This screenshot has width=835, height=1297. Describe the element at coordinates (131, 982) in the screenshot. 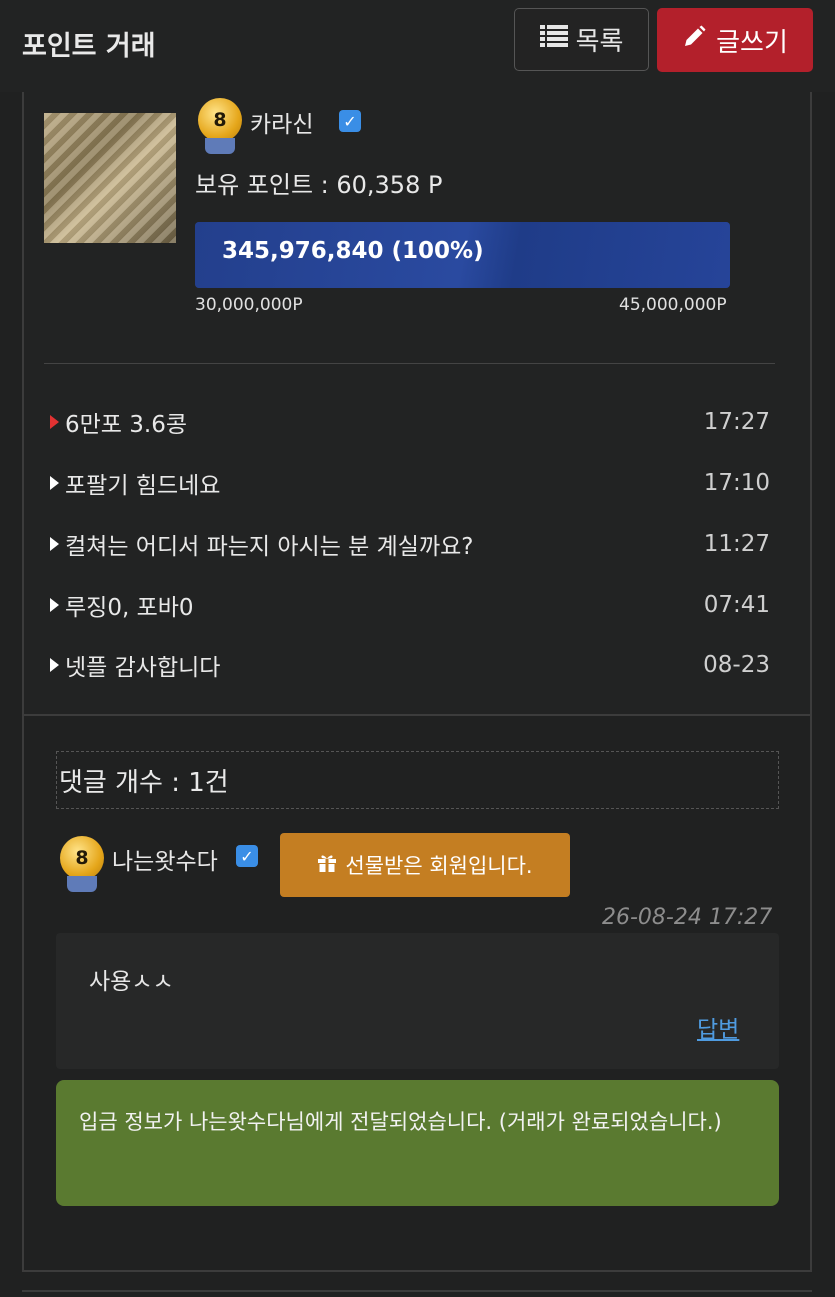

I see `comment-text: 사용ㅅㅅ` at that location.